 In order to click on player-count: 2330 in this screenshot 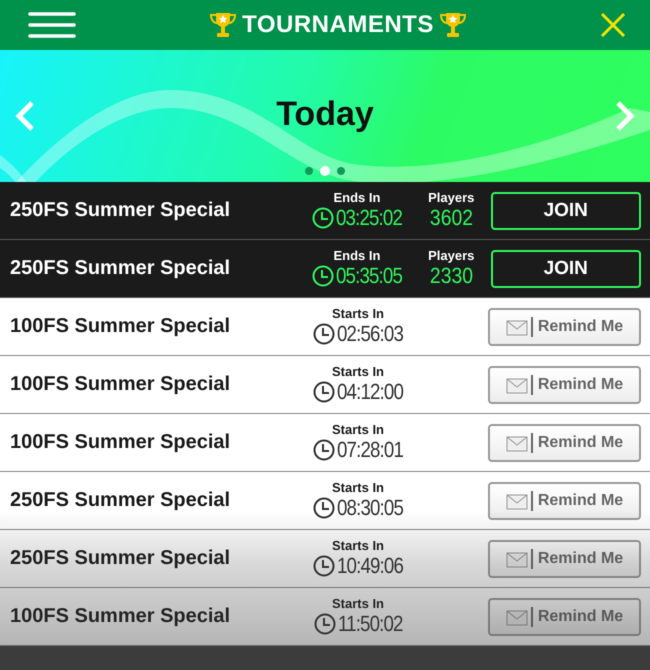, I will do `click(451, 276)`.